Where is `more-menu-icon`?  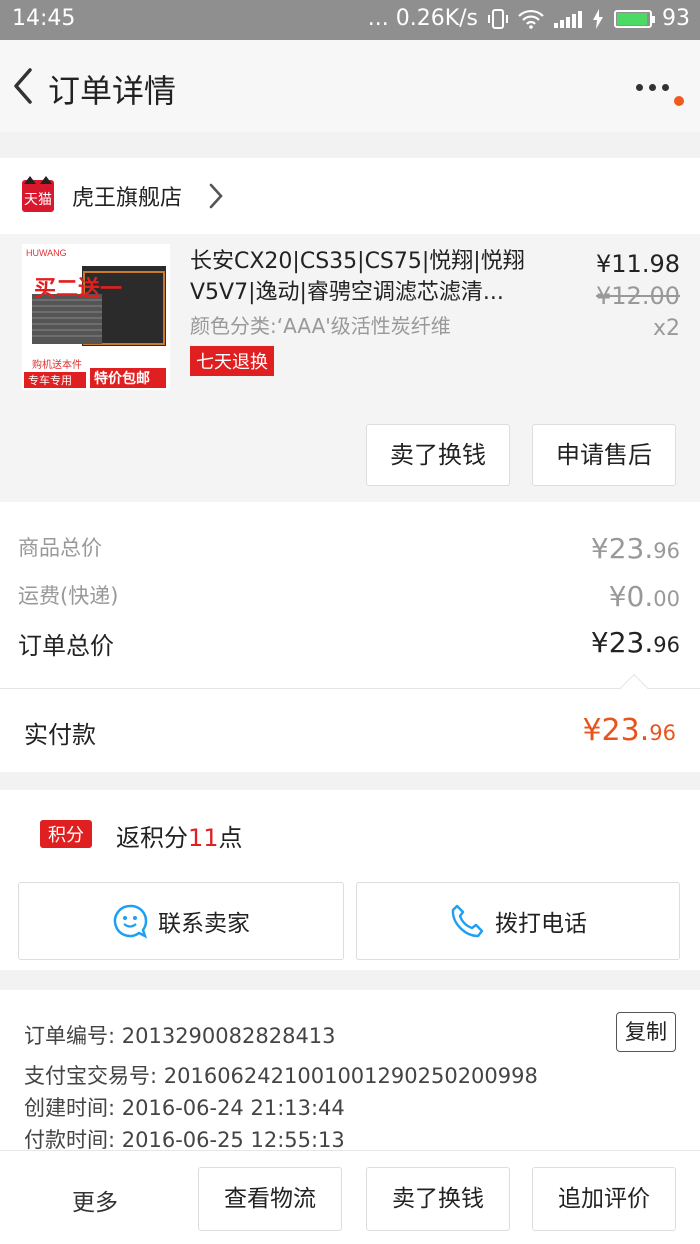
more-menu-icon is located at coordinates (653, 85).